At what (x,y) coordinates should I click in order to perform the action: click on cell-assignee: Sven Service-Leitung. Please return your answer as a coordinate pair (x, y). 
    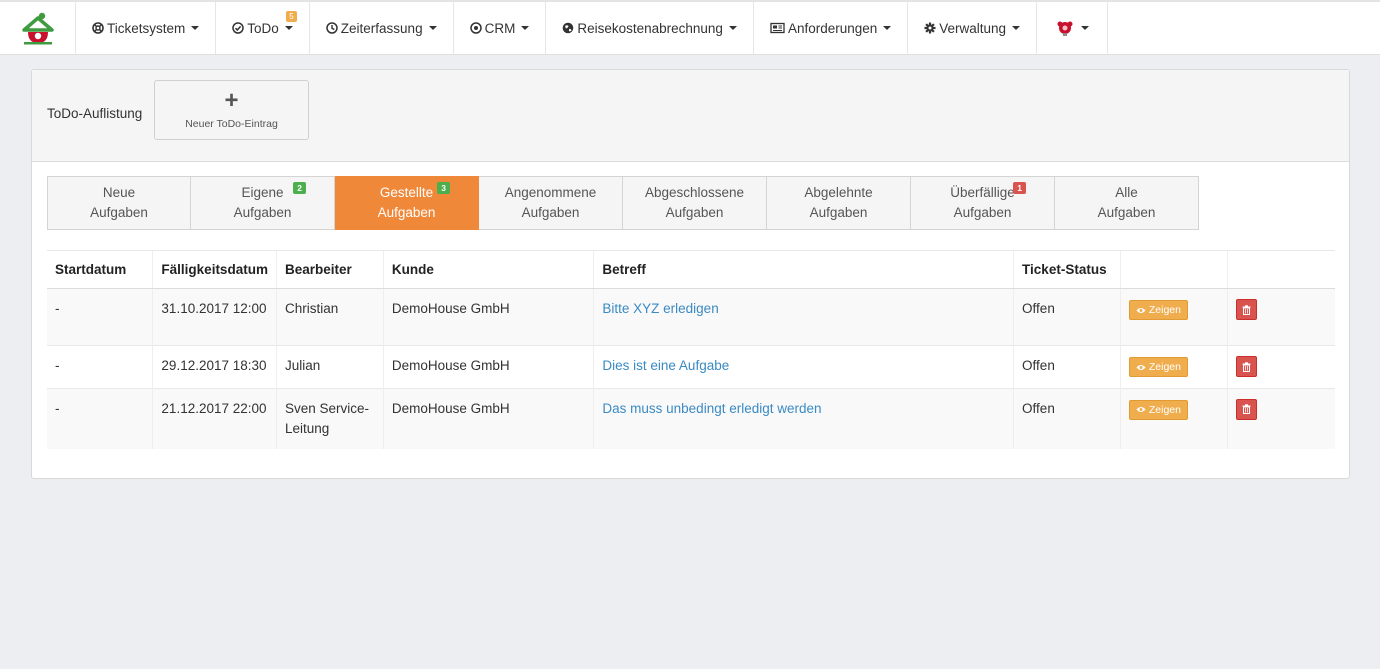
    Looking at the image, I should click on (329, 418).